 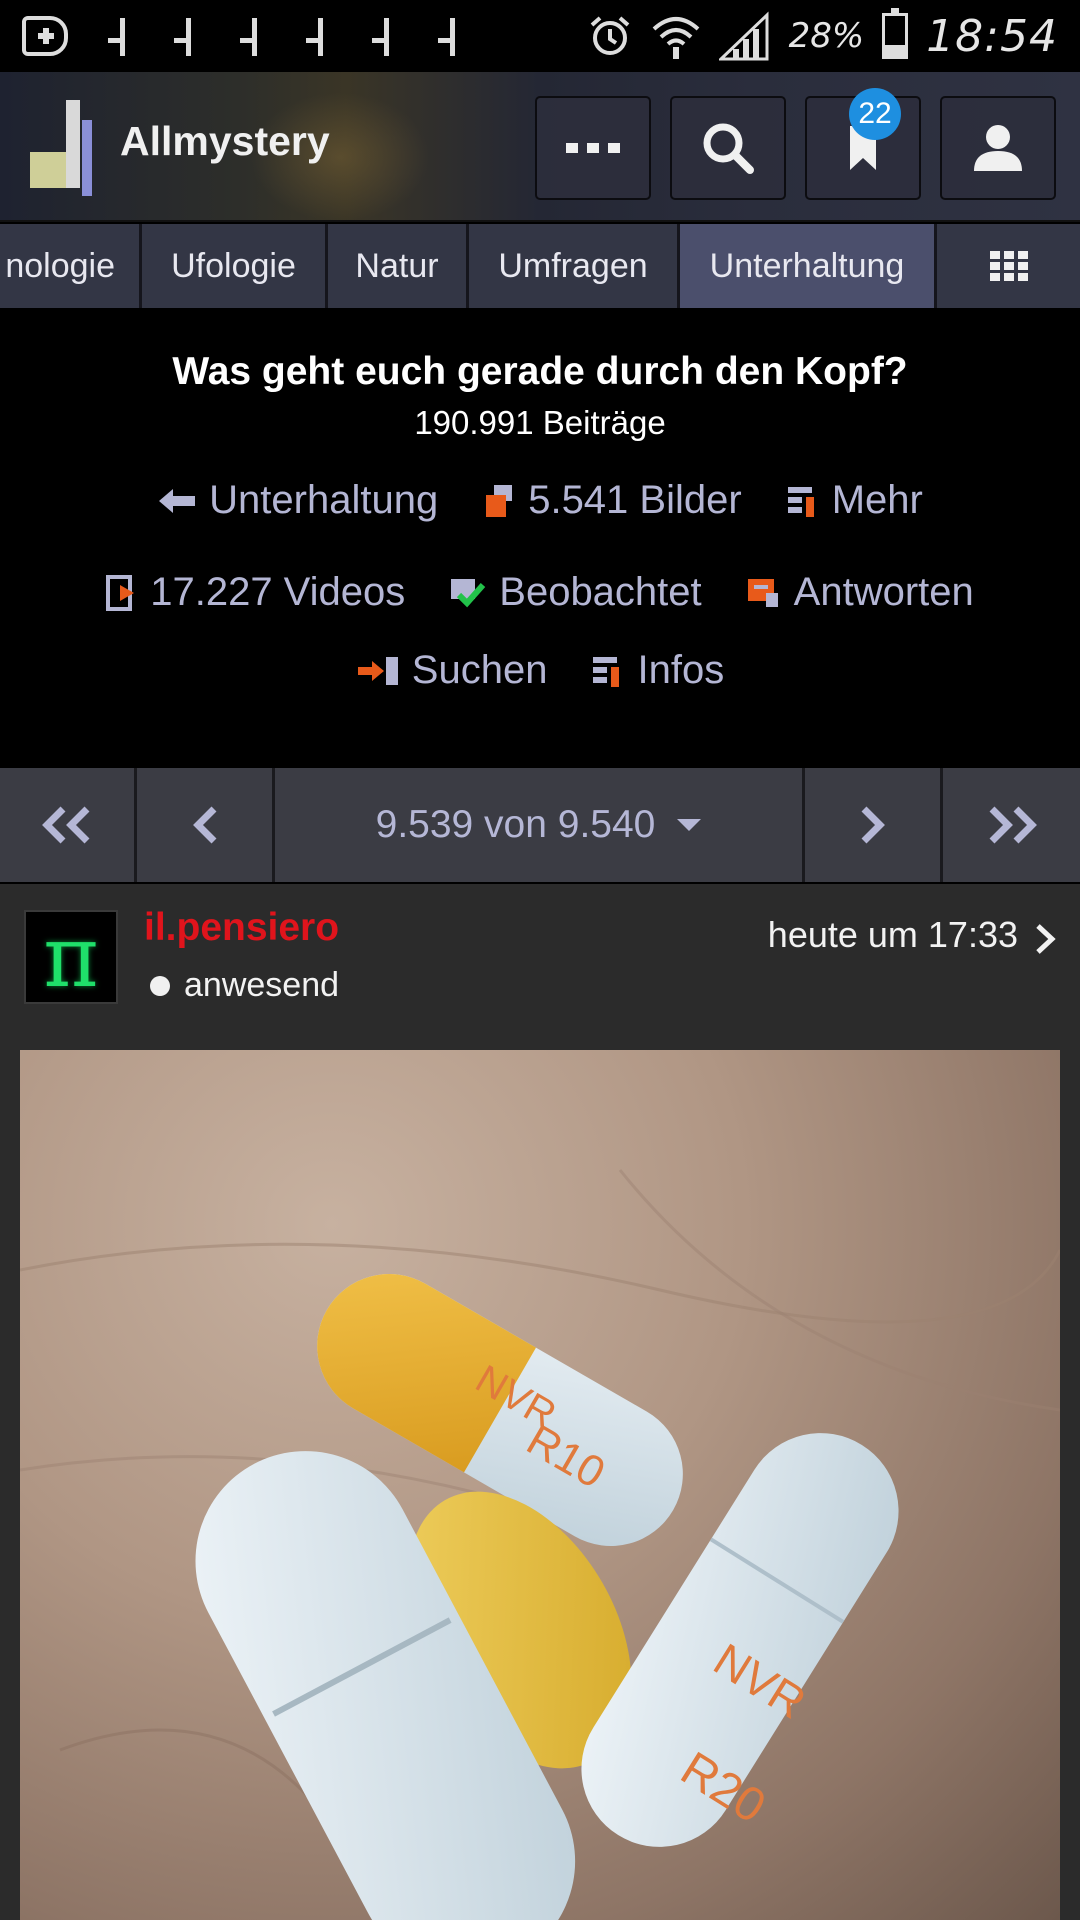 I want to click on page-indicator: 9.539 von 9.540, so click(x=515, y=824).